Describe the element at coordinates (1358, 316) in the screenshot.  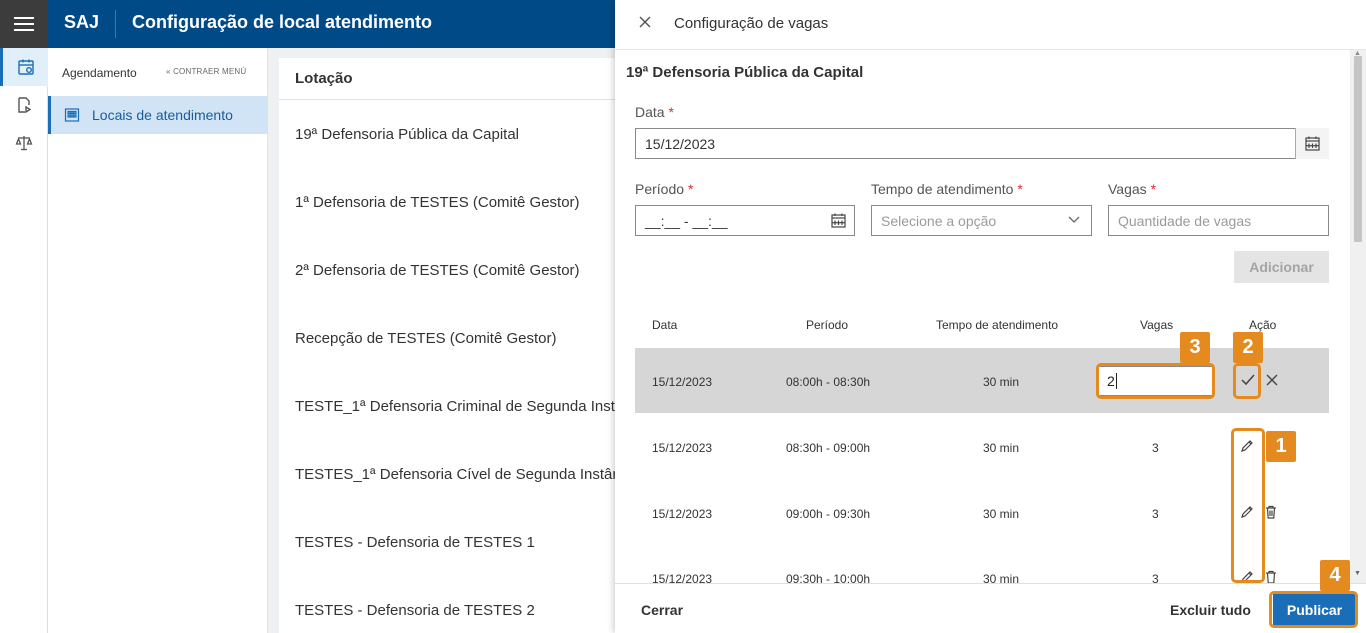
I see `scrollbar: ▲ ▼` at that location.